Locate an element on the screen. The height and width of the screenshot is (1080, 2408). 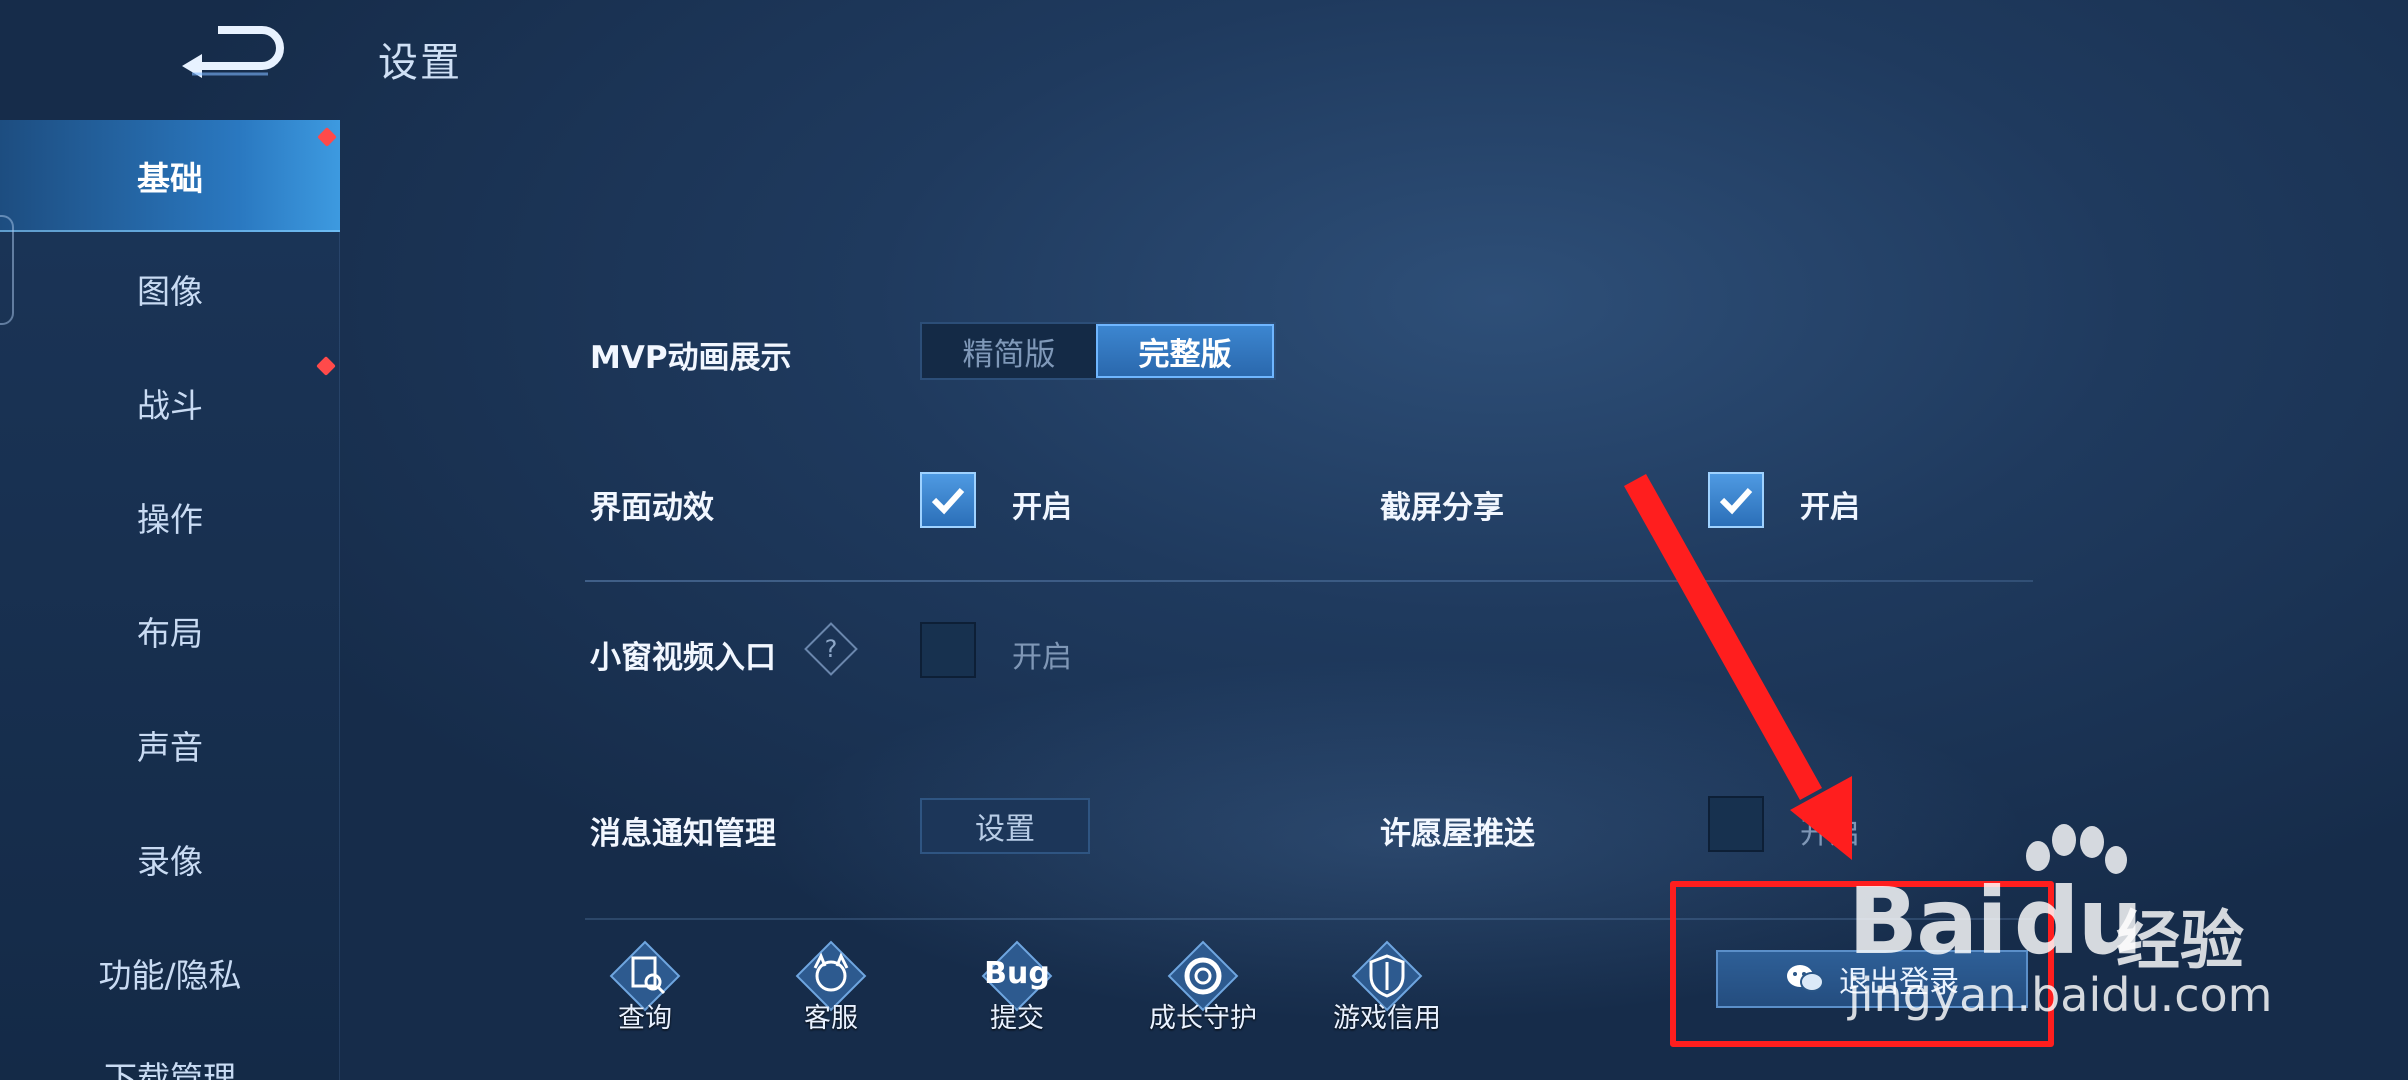
wish-house-checkbox is located at coordinates (1736, 824).